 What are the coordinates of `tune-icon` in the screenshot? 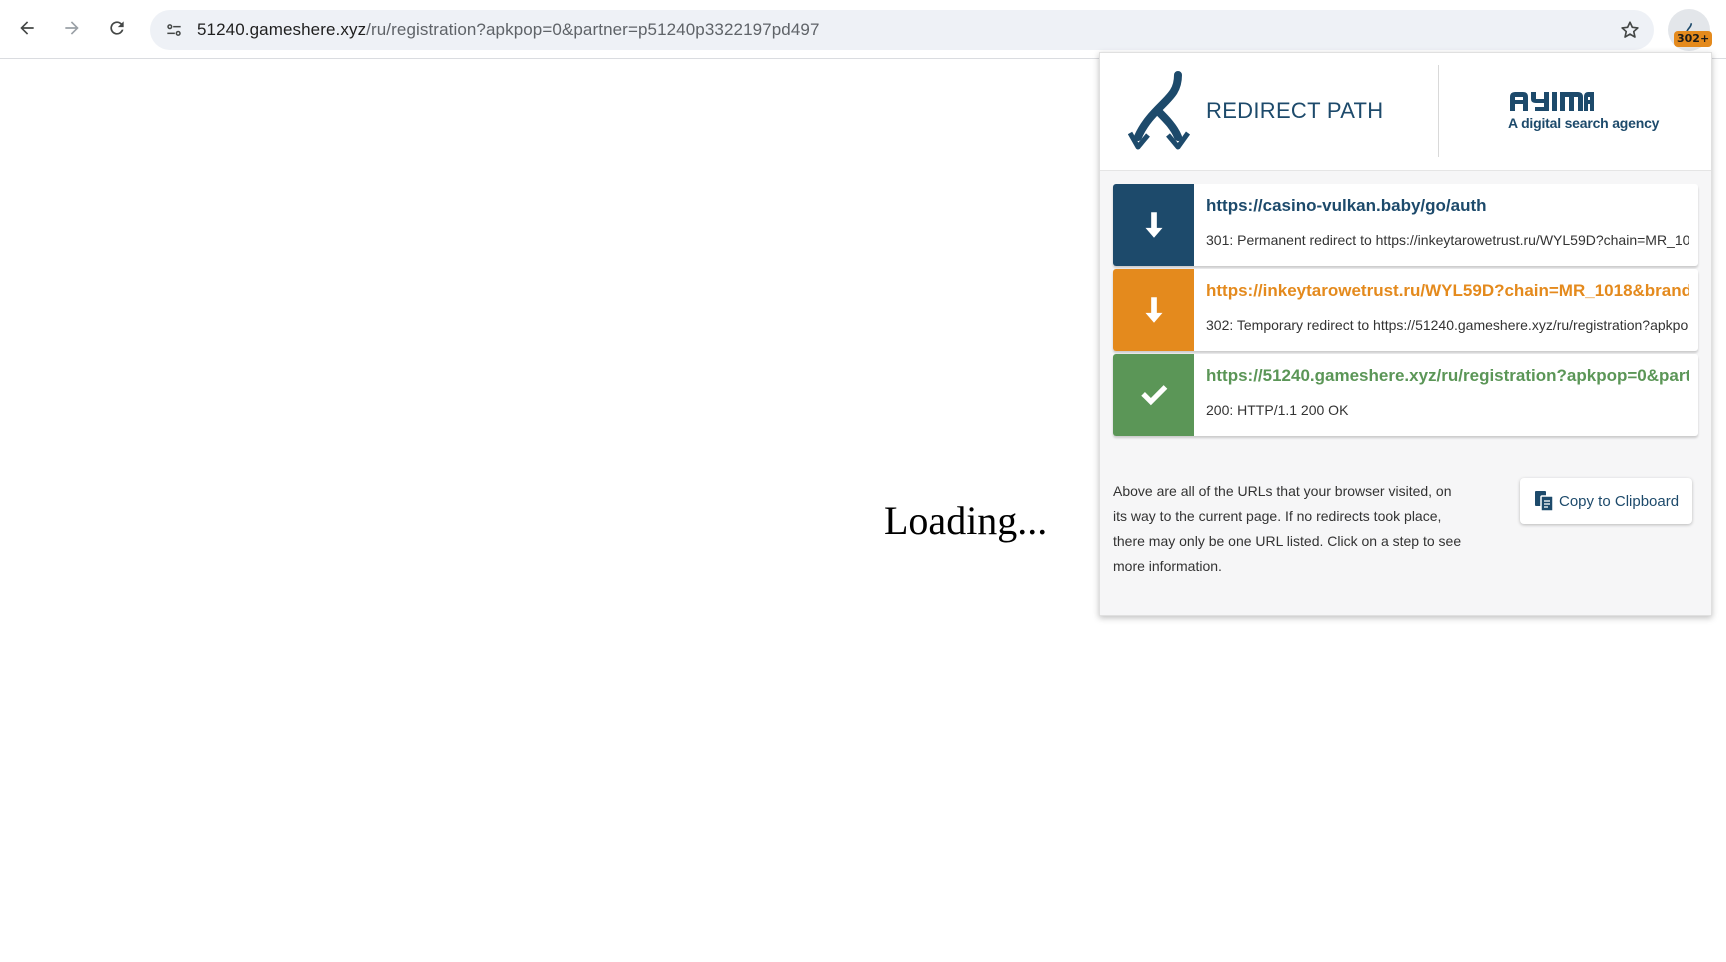 It's located at (174, 30).